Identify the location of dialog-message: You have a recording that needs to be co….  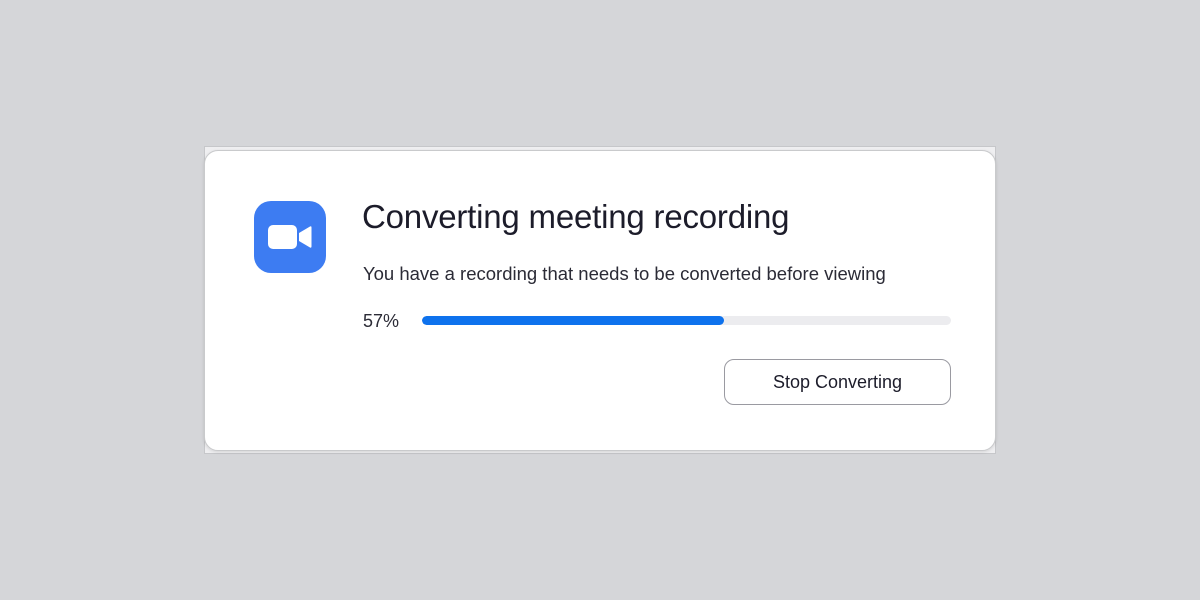
(624, 273).